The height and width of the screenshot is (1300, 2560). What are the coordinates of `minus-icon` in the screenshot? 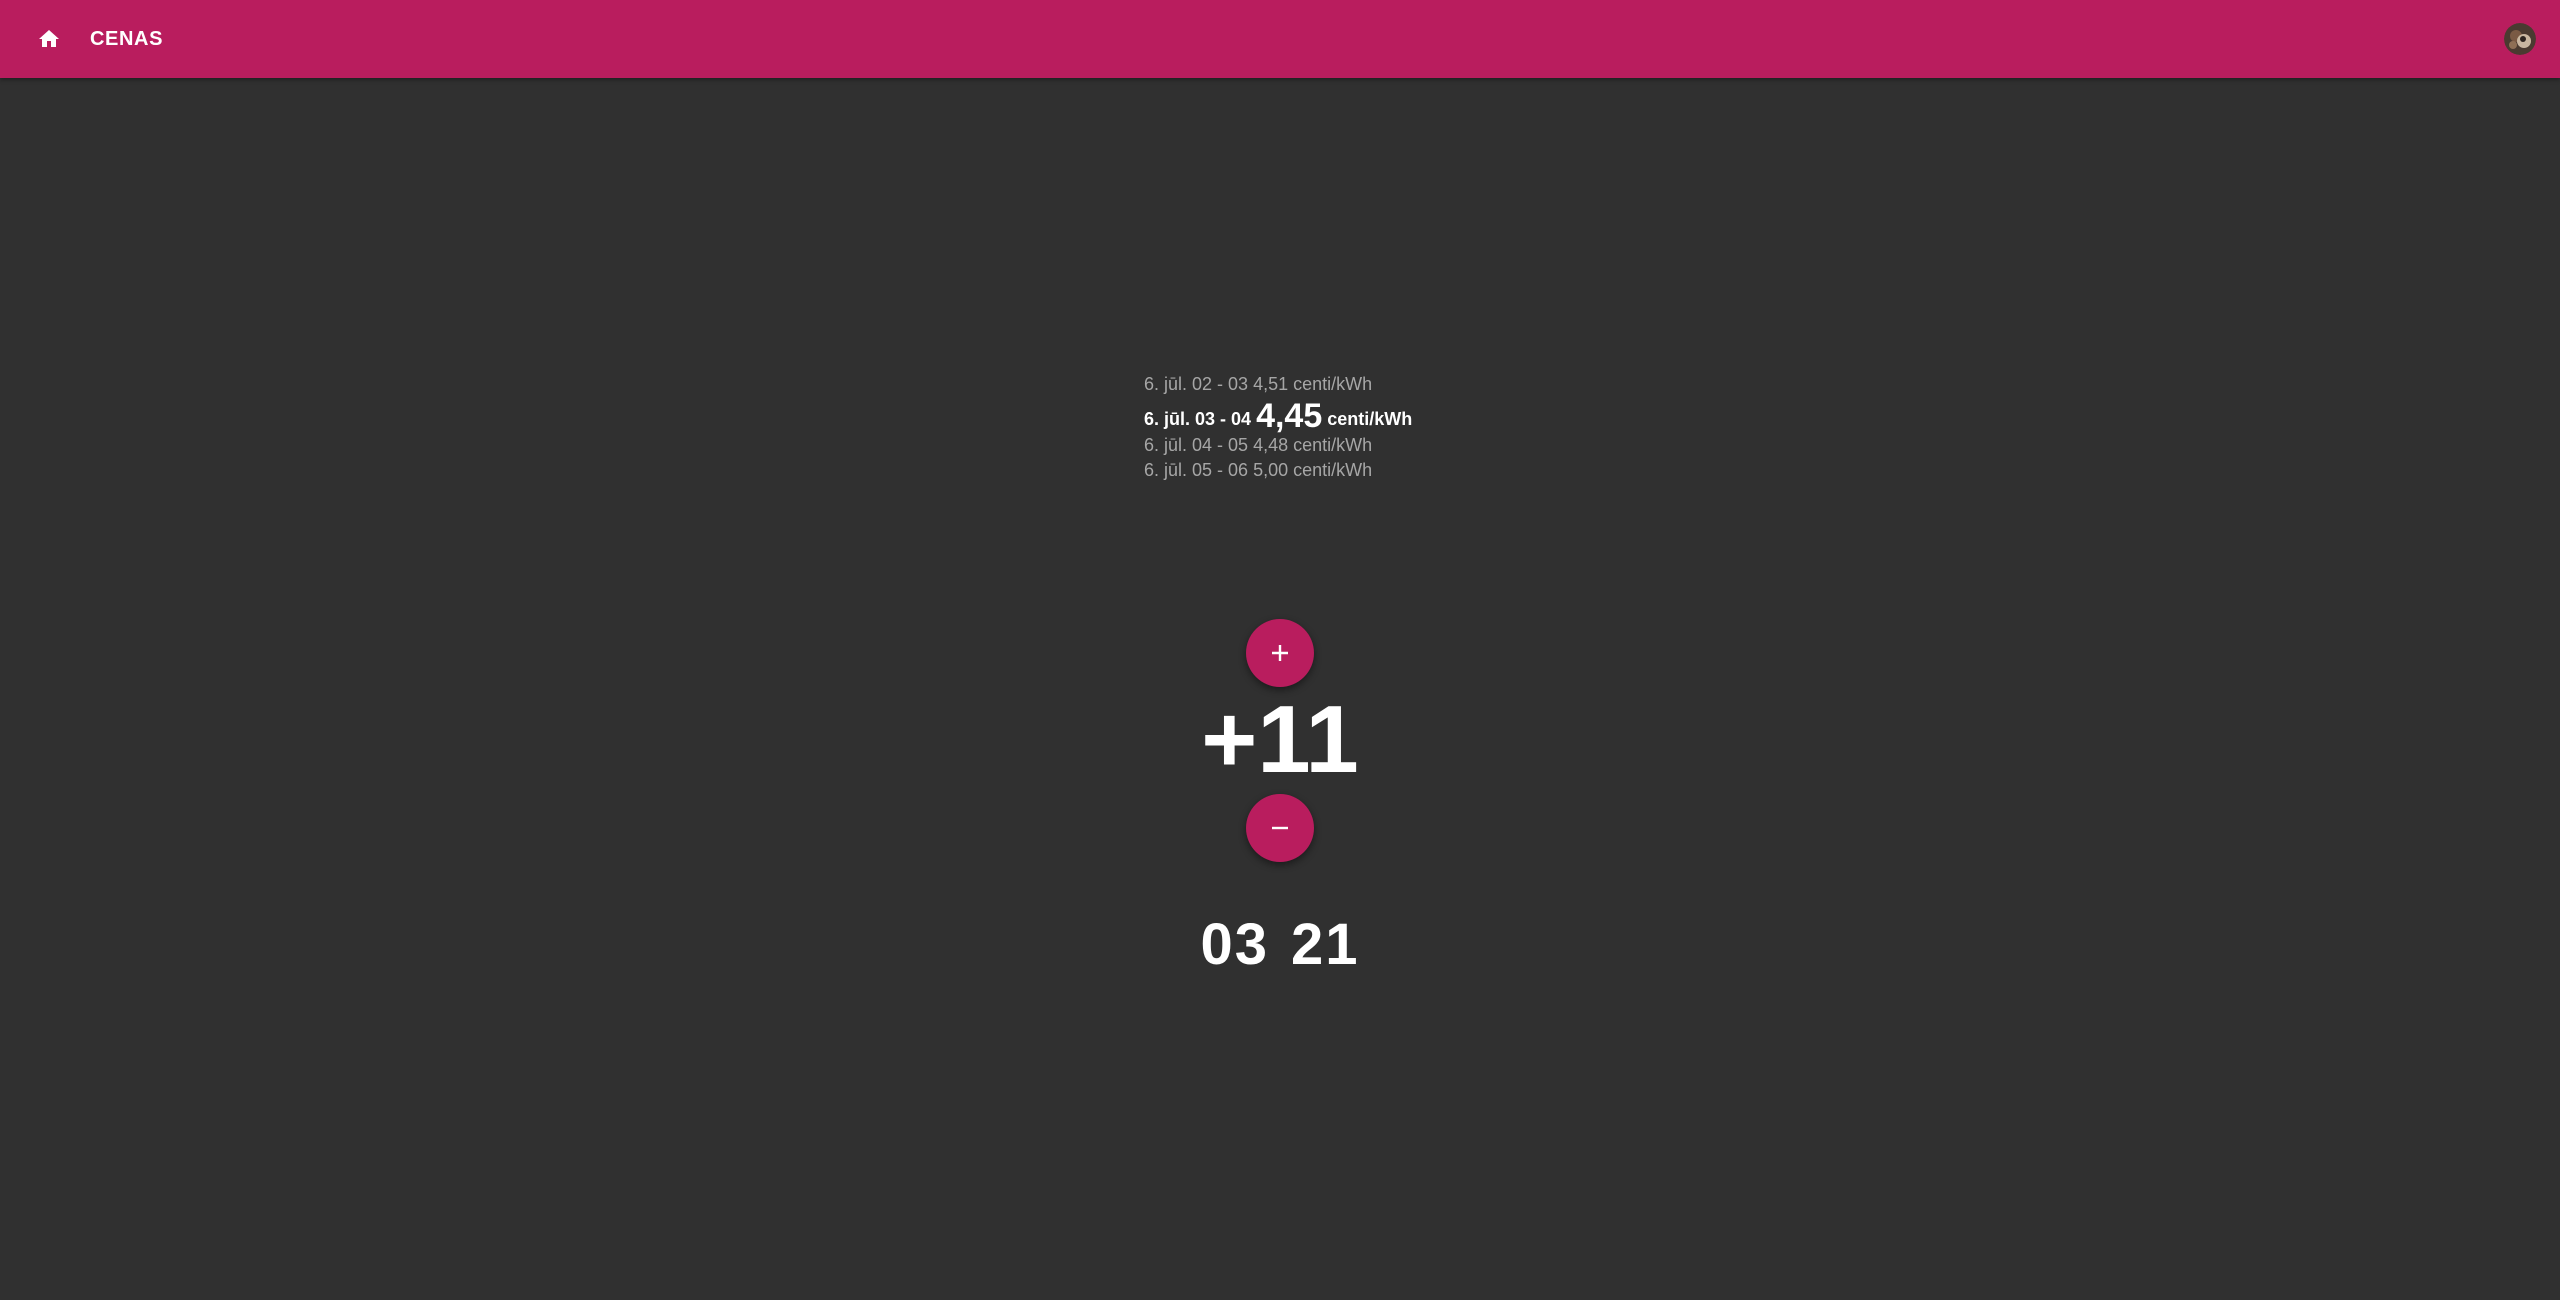 It's located at (1280, 828).